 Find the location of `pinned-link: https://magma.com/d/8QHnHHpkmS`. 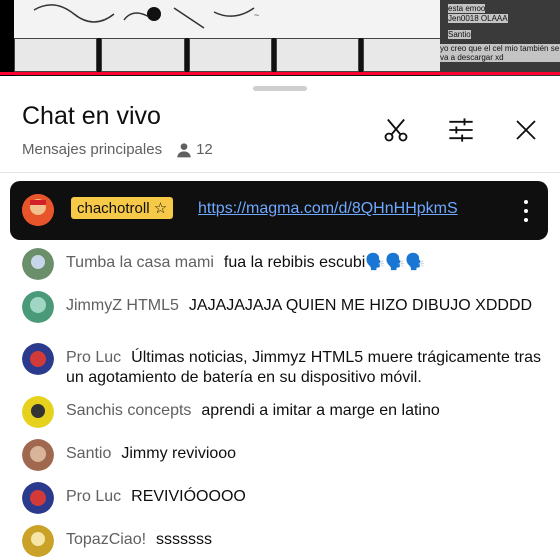

pinned-link: https://magma.com/d/8QHnHHpkmS is located at coordinates (328, 209).